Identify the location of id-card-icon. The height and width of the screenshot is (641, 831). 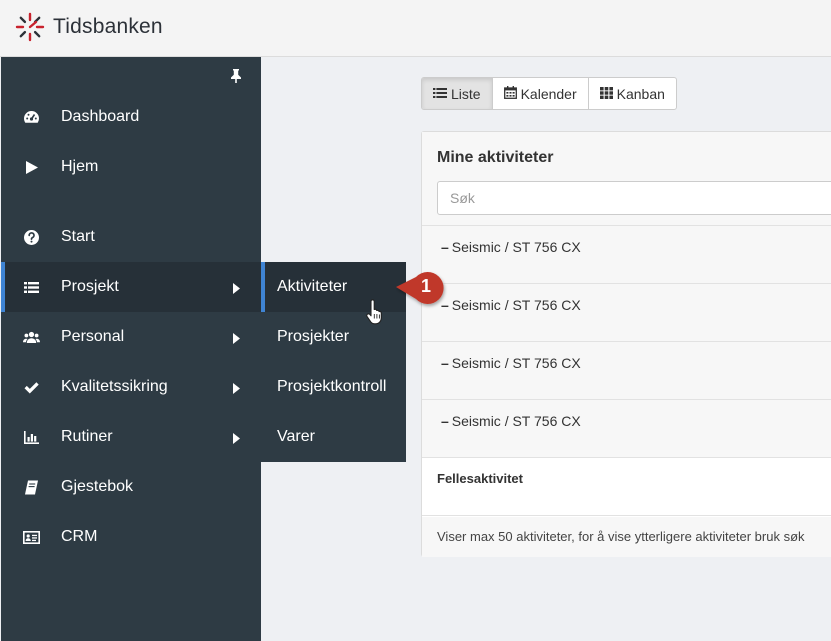
(31, 537).